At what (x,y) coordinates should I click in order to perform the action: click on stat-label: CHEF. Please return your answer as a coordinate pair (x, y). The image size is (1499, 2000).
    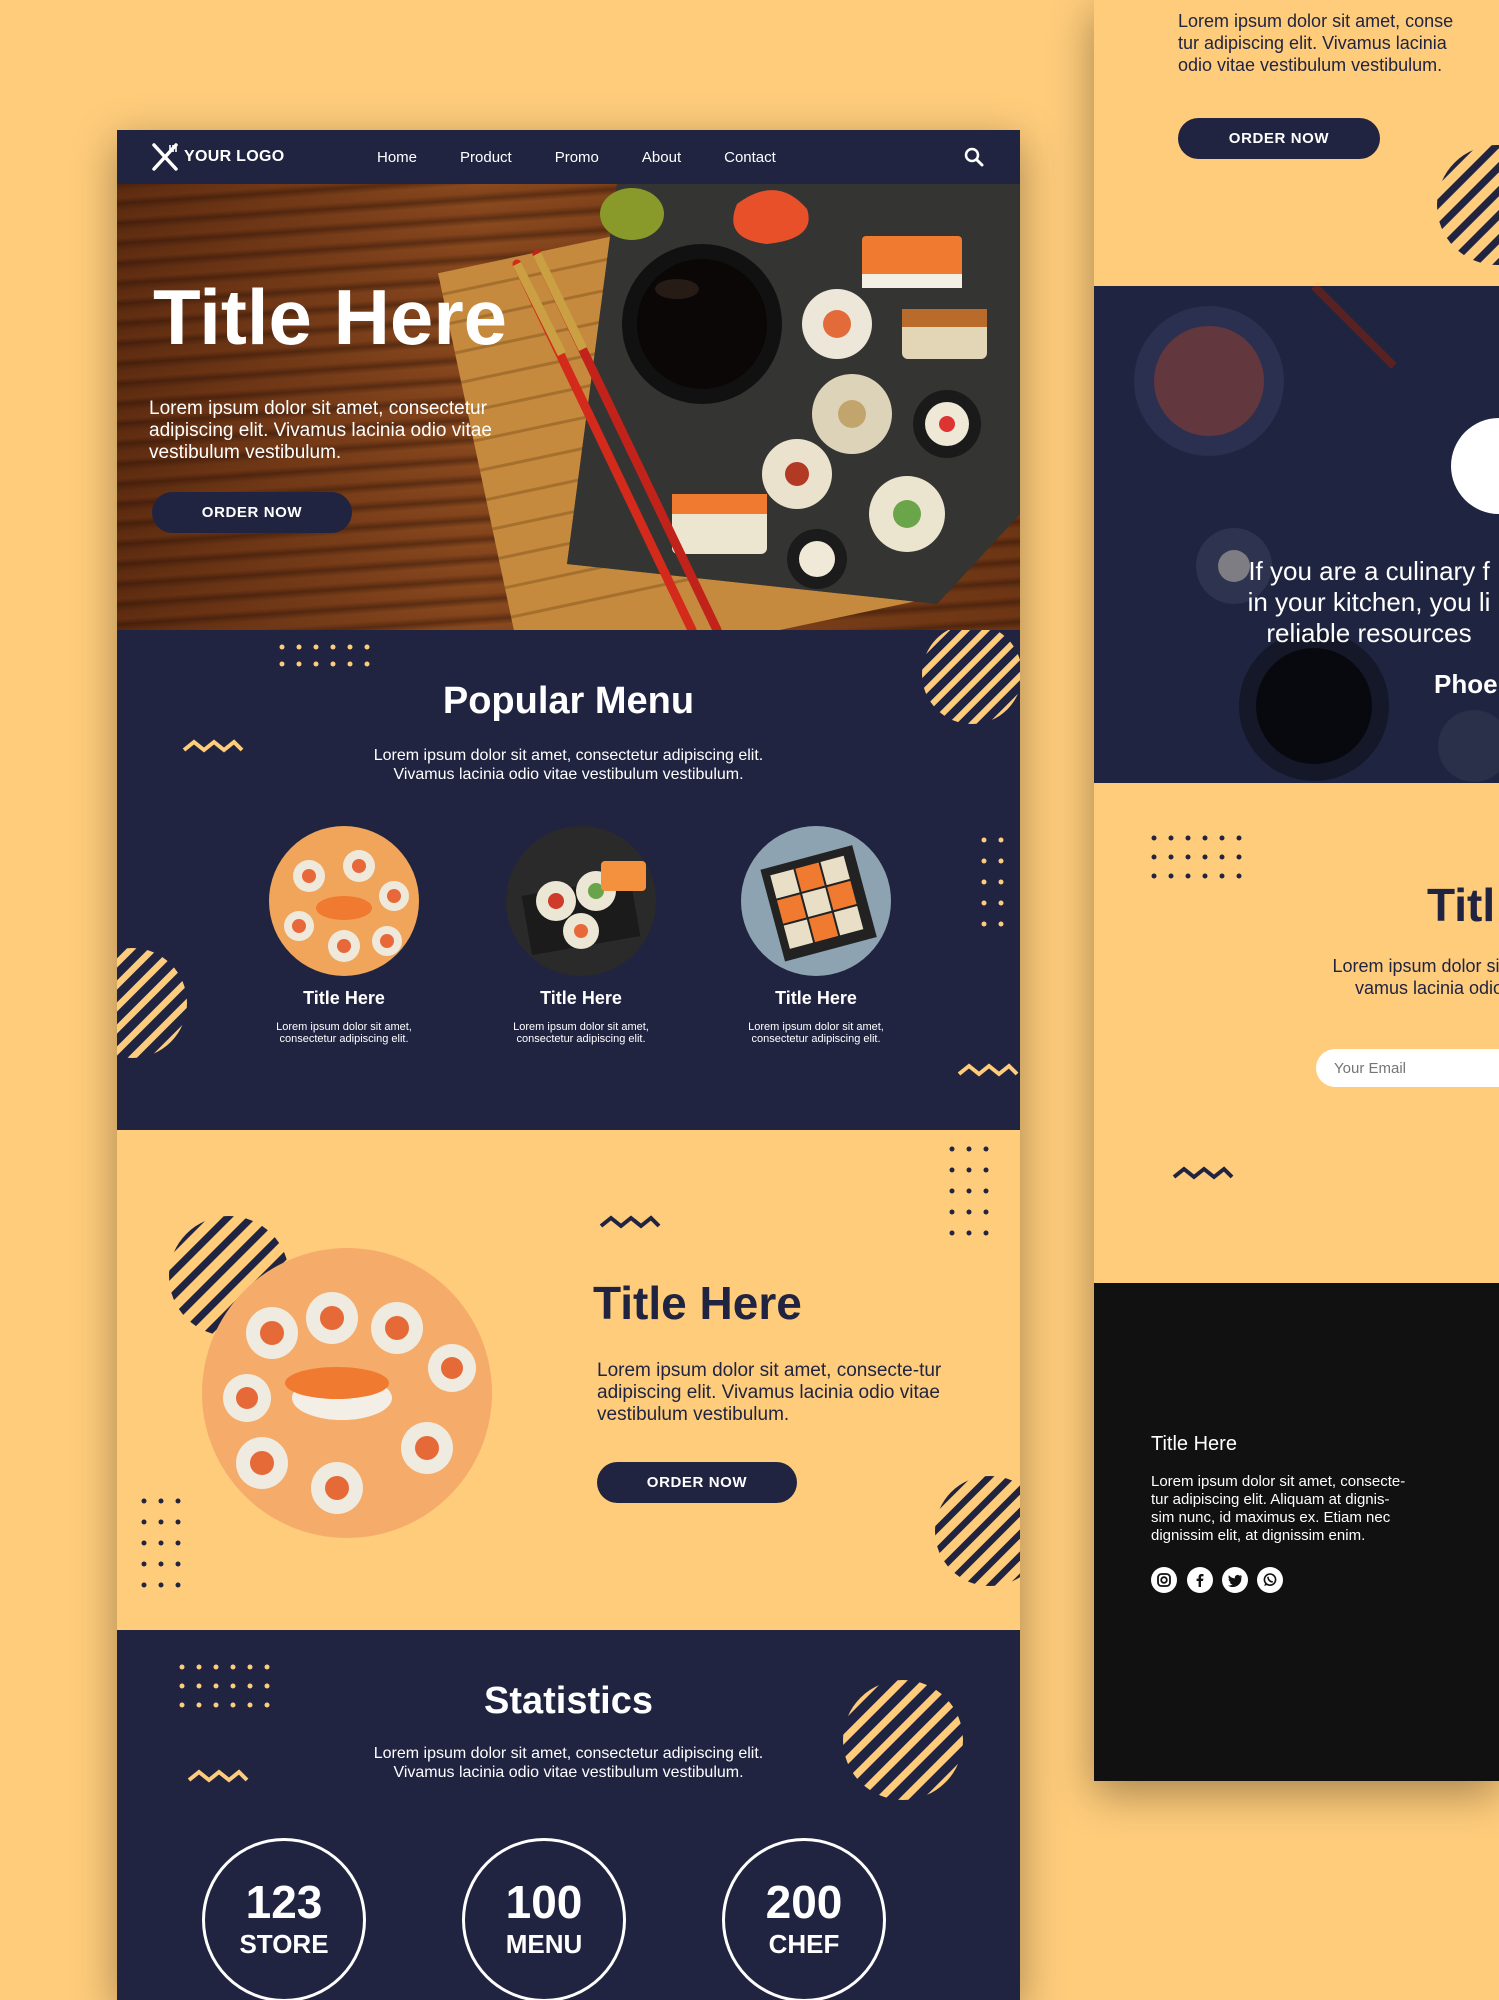
    Looking at the image, I should click on (804, 1944).